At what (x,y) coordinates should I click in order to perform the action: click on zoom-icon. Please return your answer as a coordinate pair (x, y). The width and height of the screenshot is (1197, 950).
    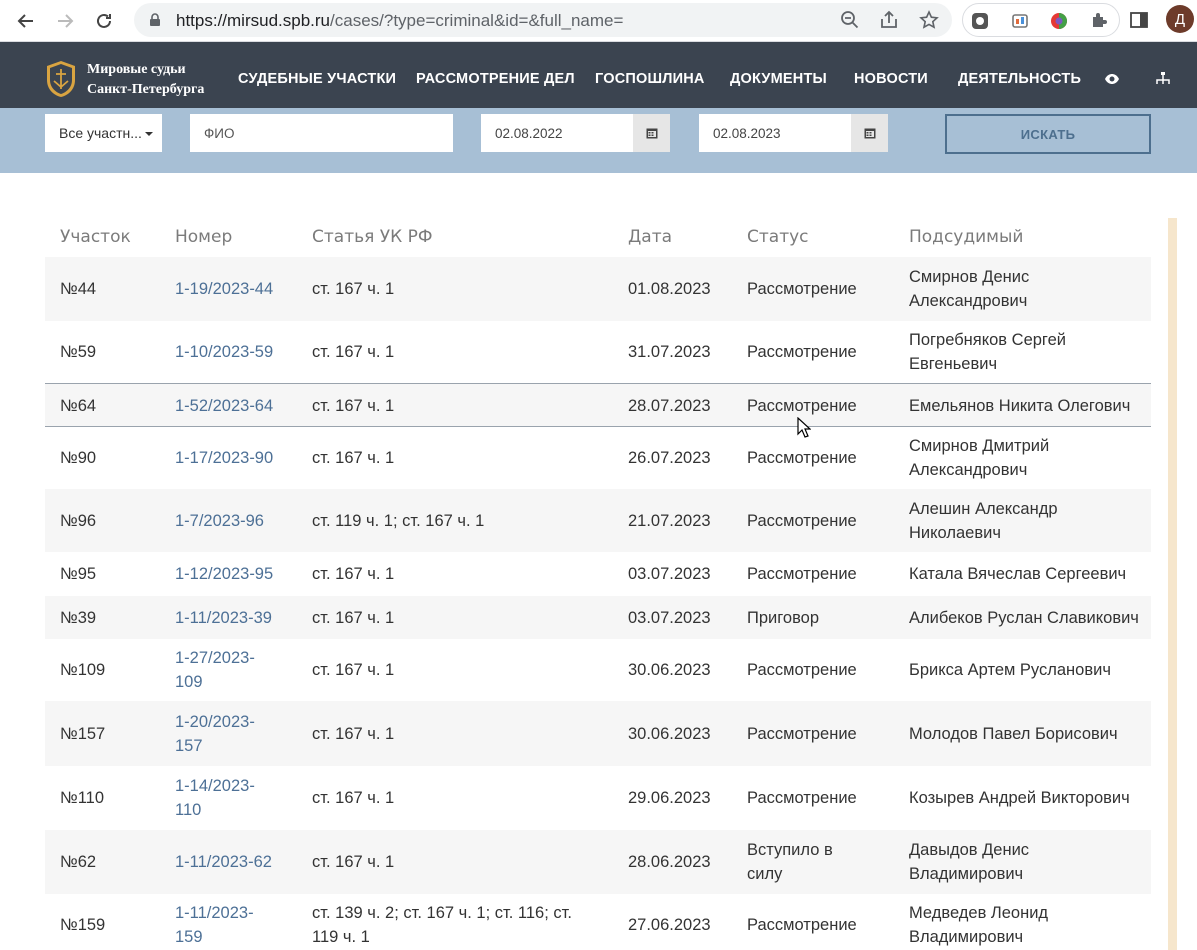
    Looking at the image, I should click on (850, 20).